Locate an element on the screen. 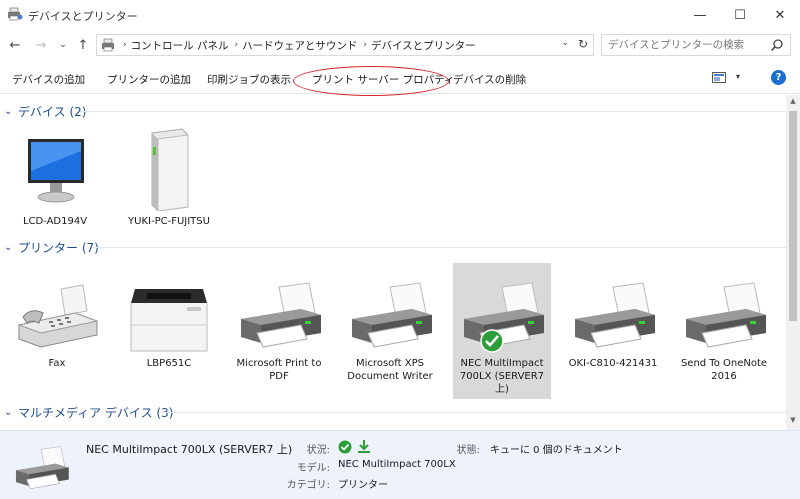 The height and width of the screenshot is (499, 800). monitor-icon is located at coordinates (56, 171).